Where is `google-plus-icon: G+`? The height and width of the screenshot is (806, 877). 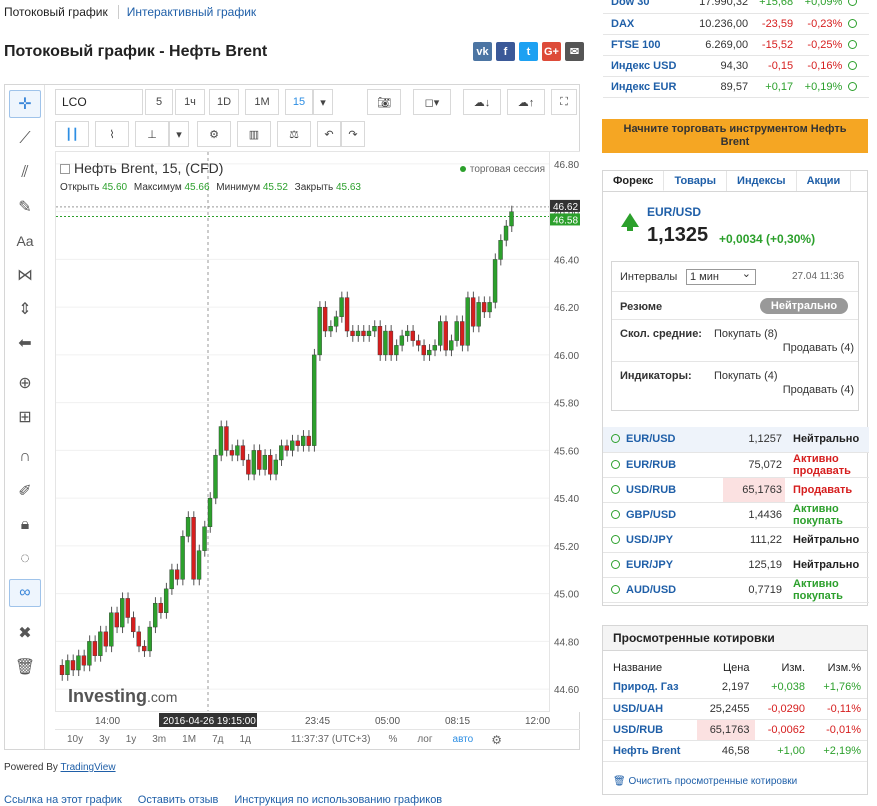 google-plus-icon: G+ is located at coordinates (551, 51).